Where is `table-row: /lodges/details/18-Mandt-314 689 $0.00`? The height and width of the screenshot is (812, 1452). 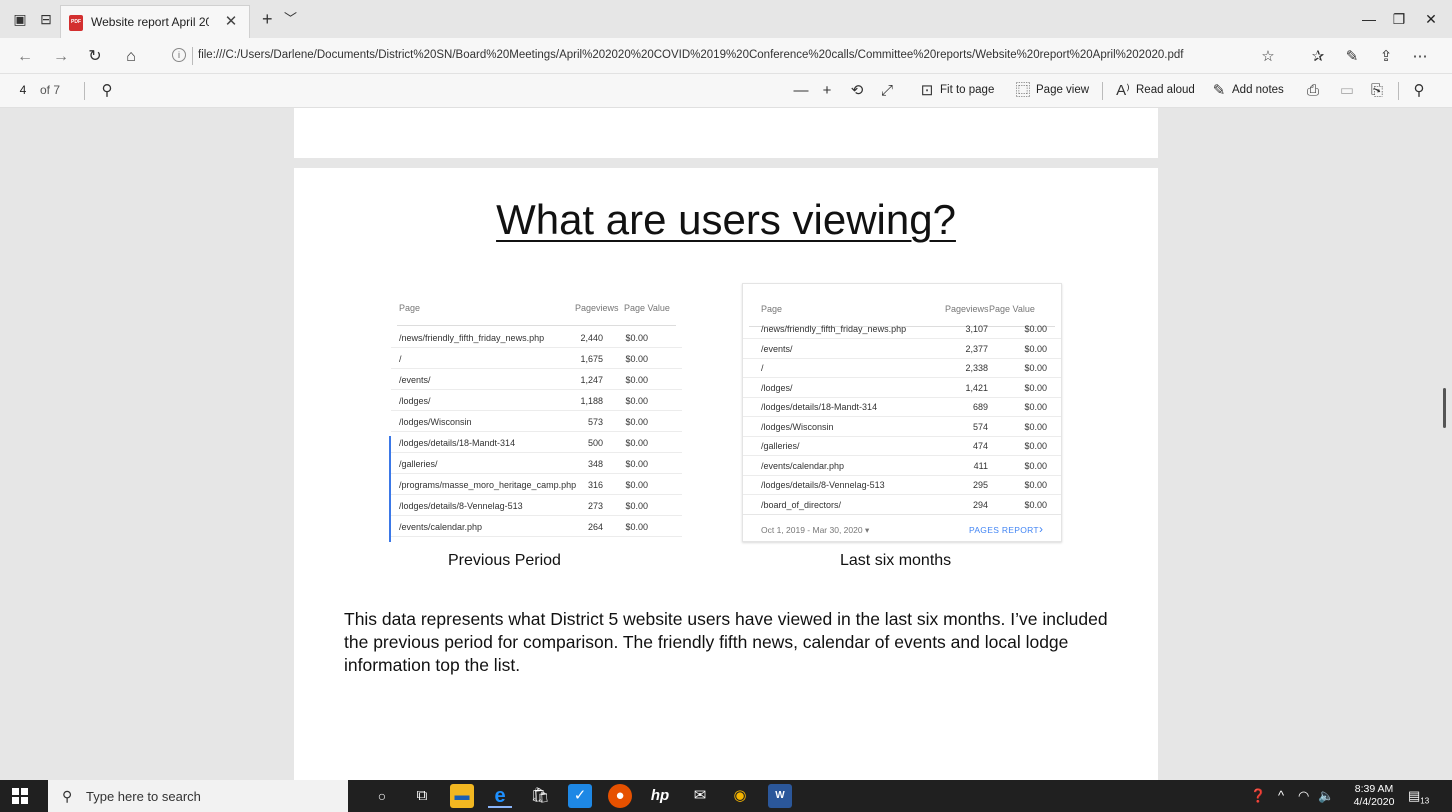
table-row: /lodges/details/18-Mandt-314 689 $0.00 is located at coordinates (902, 407).